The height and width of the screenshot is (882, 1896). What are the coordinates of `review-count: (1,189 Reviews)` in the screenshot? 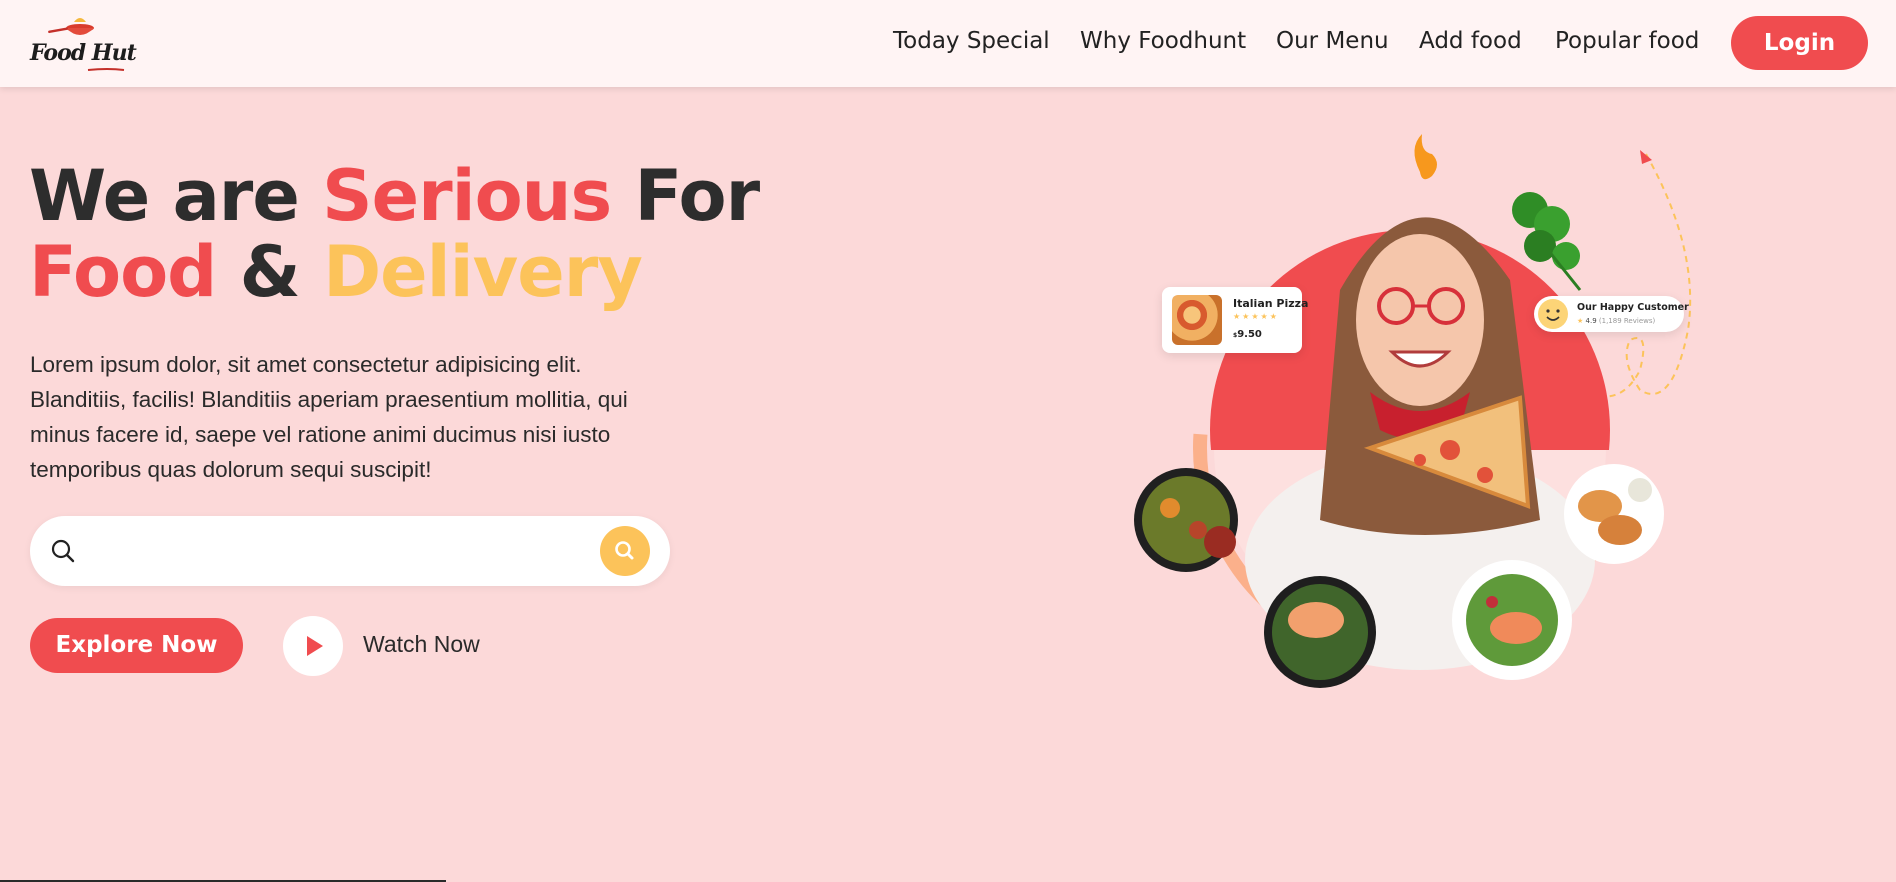 It's located at (1627, 321).